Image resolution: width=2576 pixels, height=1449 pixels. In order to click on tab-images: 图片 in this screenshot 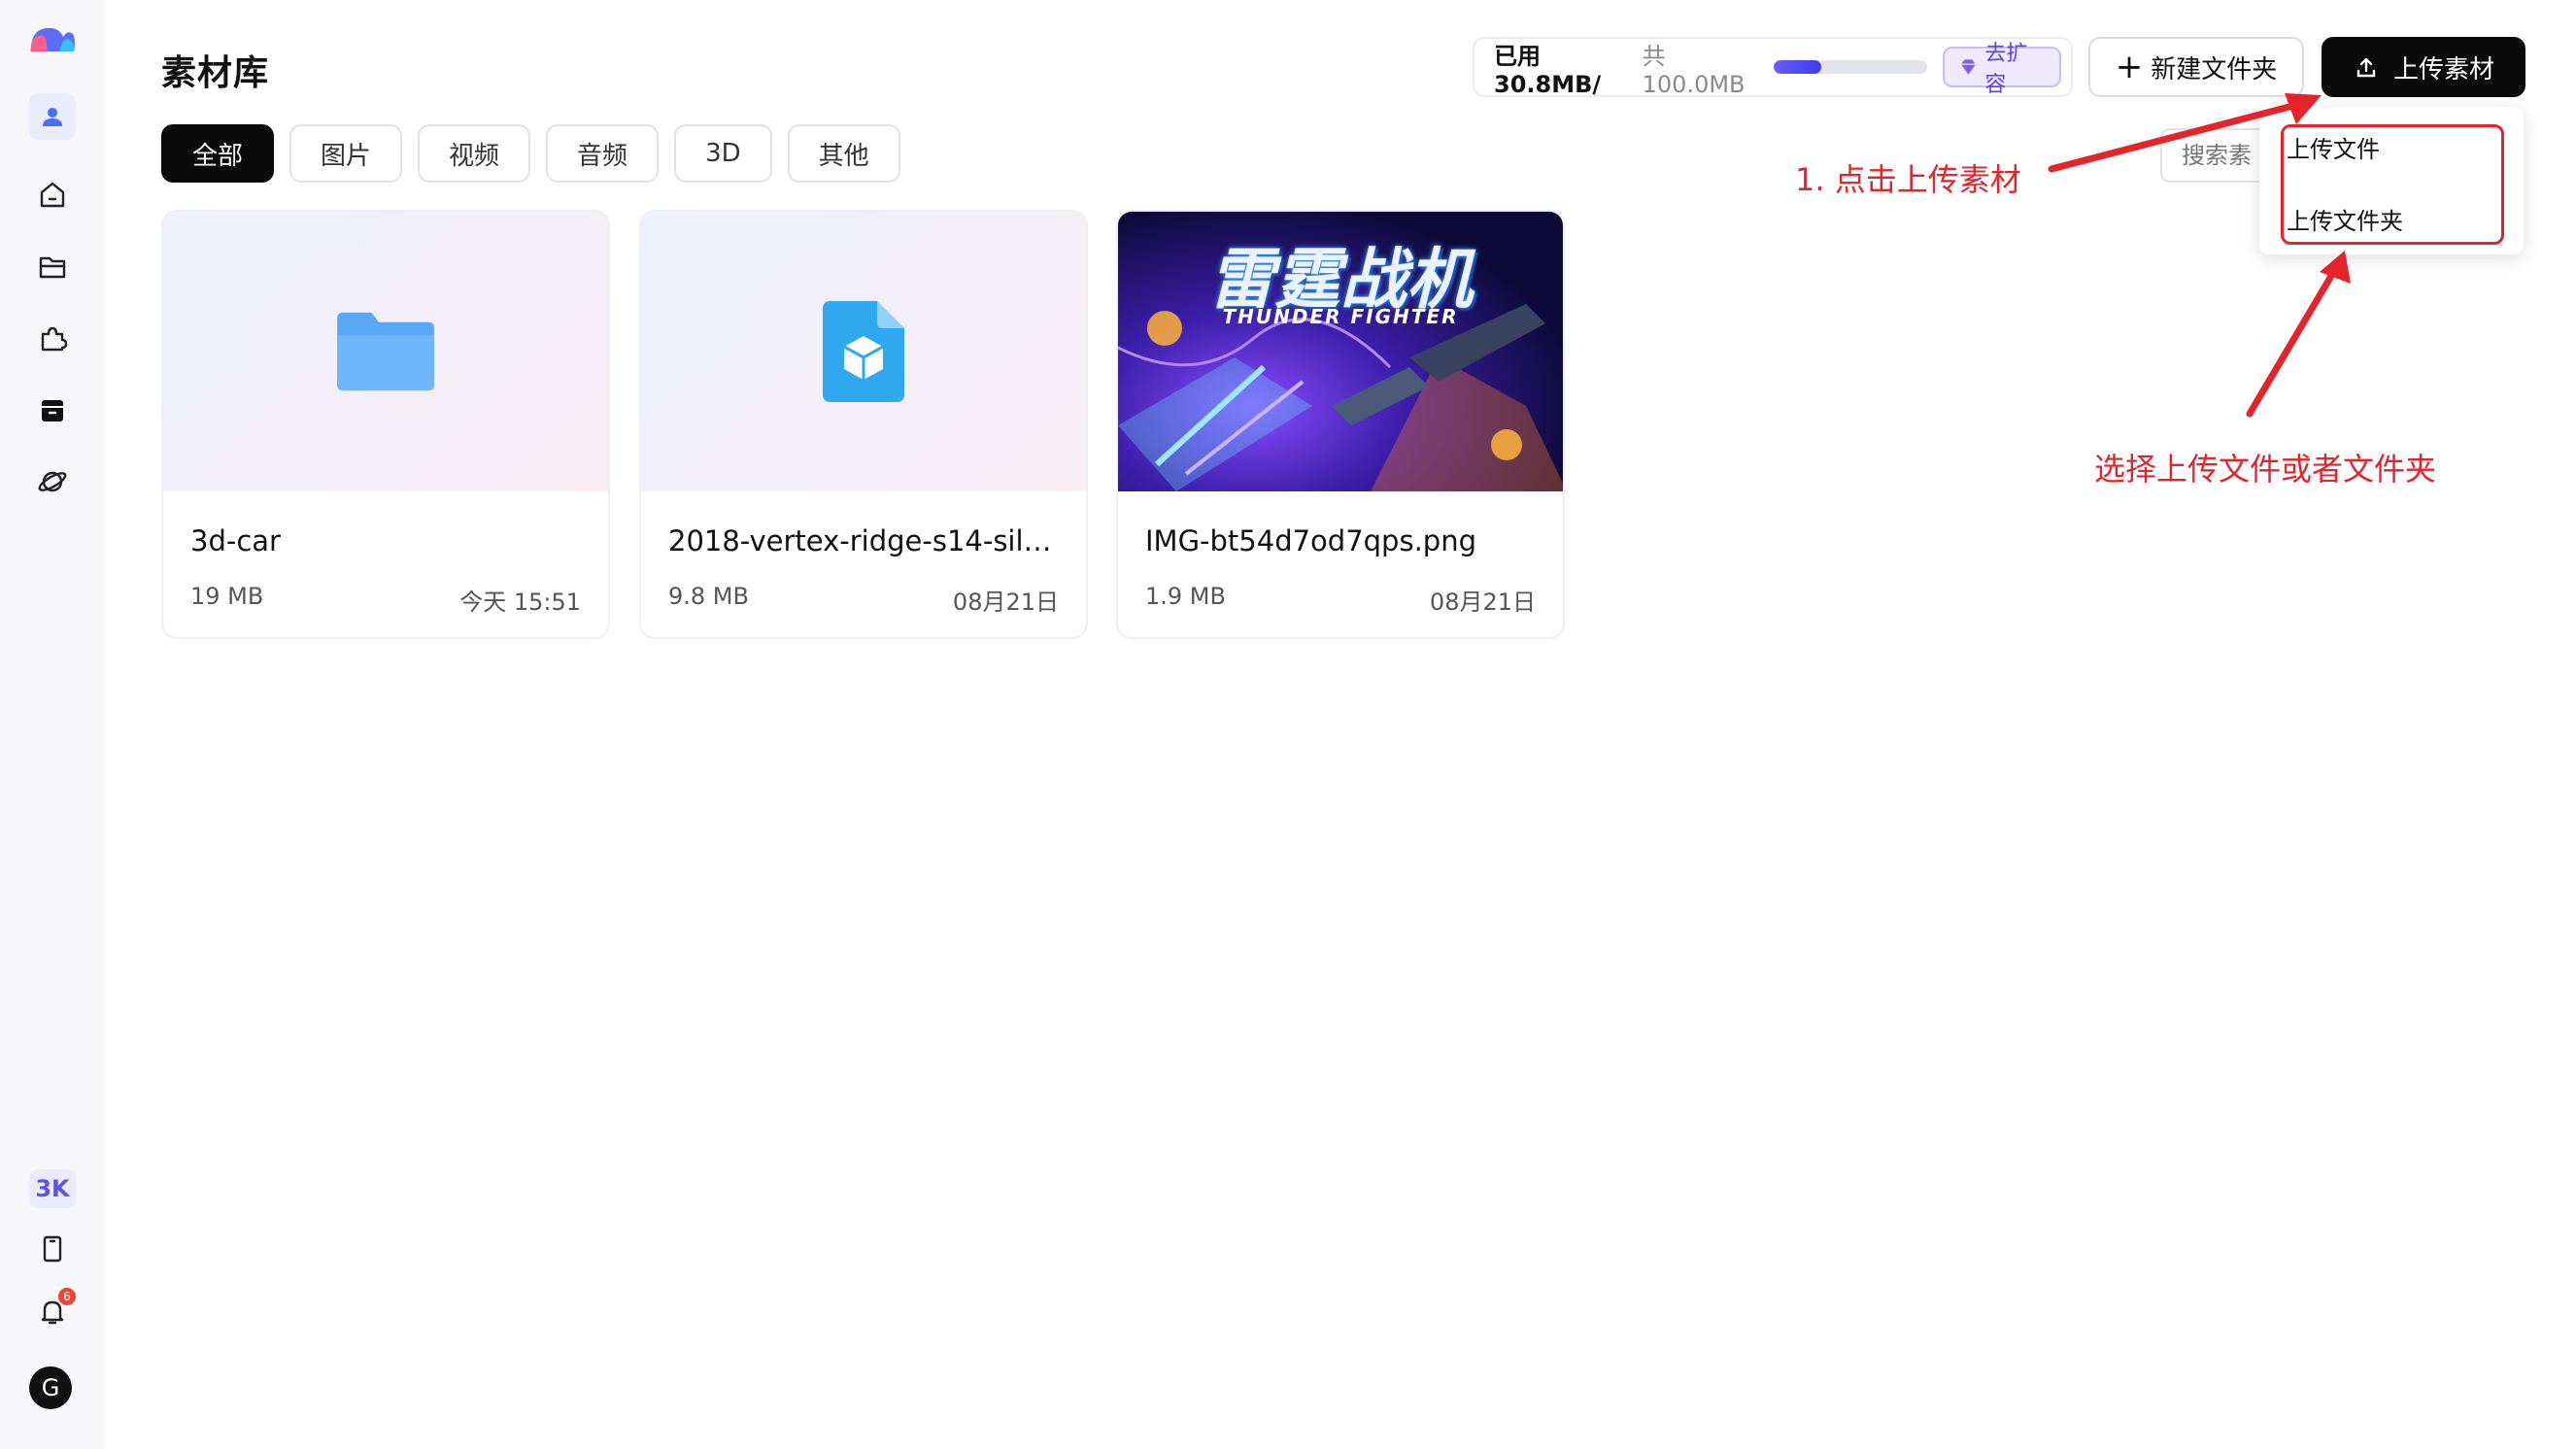, I will do `click(346, 153)`.